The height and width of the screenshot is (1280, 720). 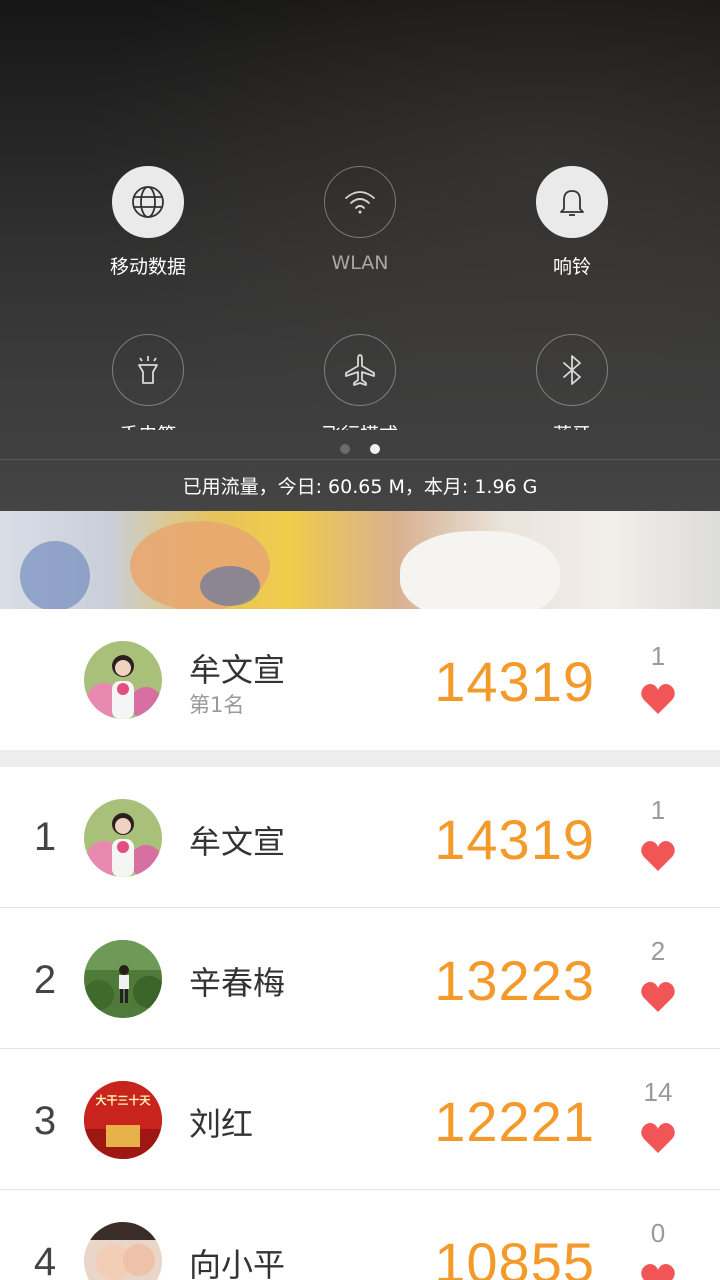 I want to click on banner-photo, so click(x=360, y=560).